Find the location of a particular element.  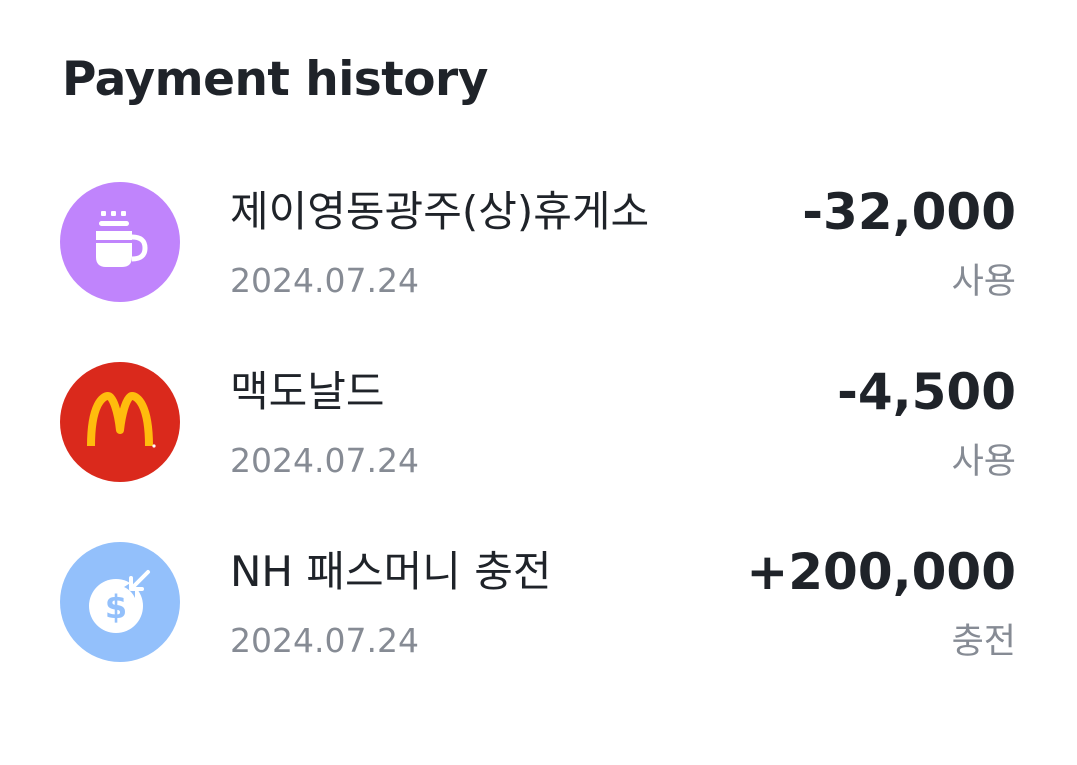

coffee-cup-icon is located at coordinates (120, 242).